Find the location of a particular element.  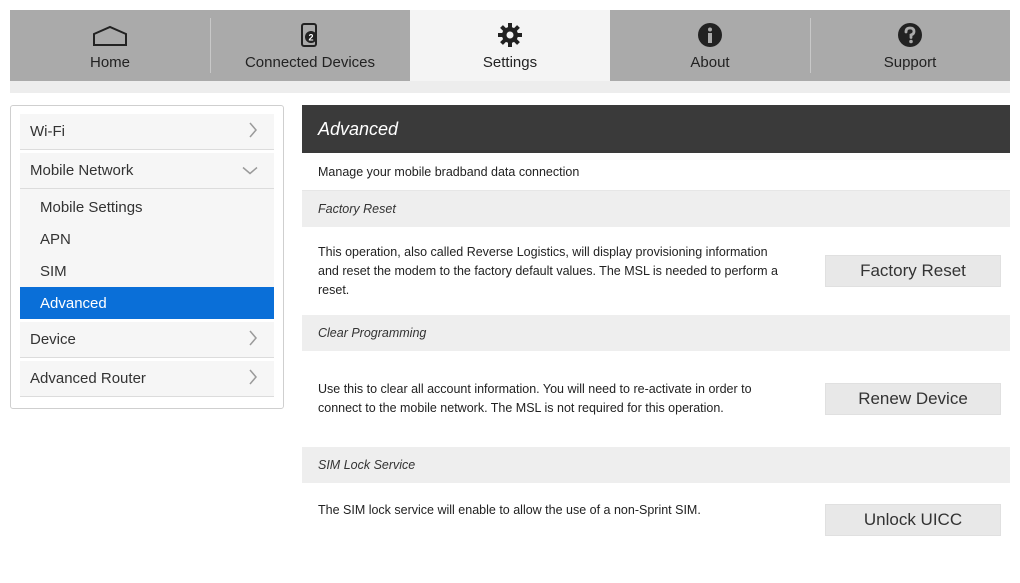

section-heading-sim-lock: SIM Lock Service is located at coordinates (656, 465).